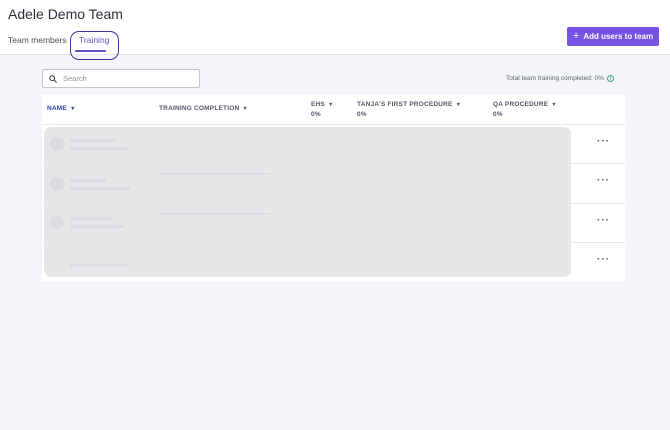 The image size is (670, 430). Describe the element at coordinates (521, 104) in the screenshot. I see `column-label: QA PROCEDURE` at that location.